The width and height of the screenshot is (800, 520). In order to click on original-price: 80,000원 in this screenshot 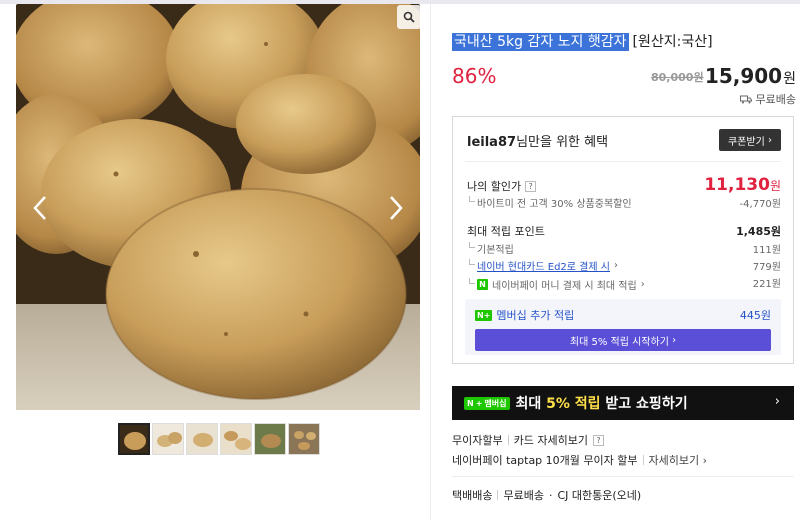, I will do `click(677, 77)`.